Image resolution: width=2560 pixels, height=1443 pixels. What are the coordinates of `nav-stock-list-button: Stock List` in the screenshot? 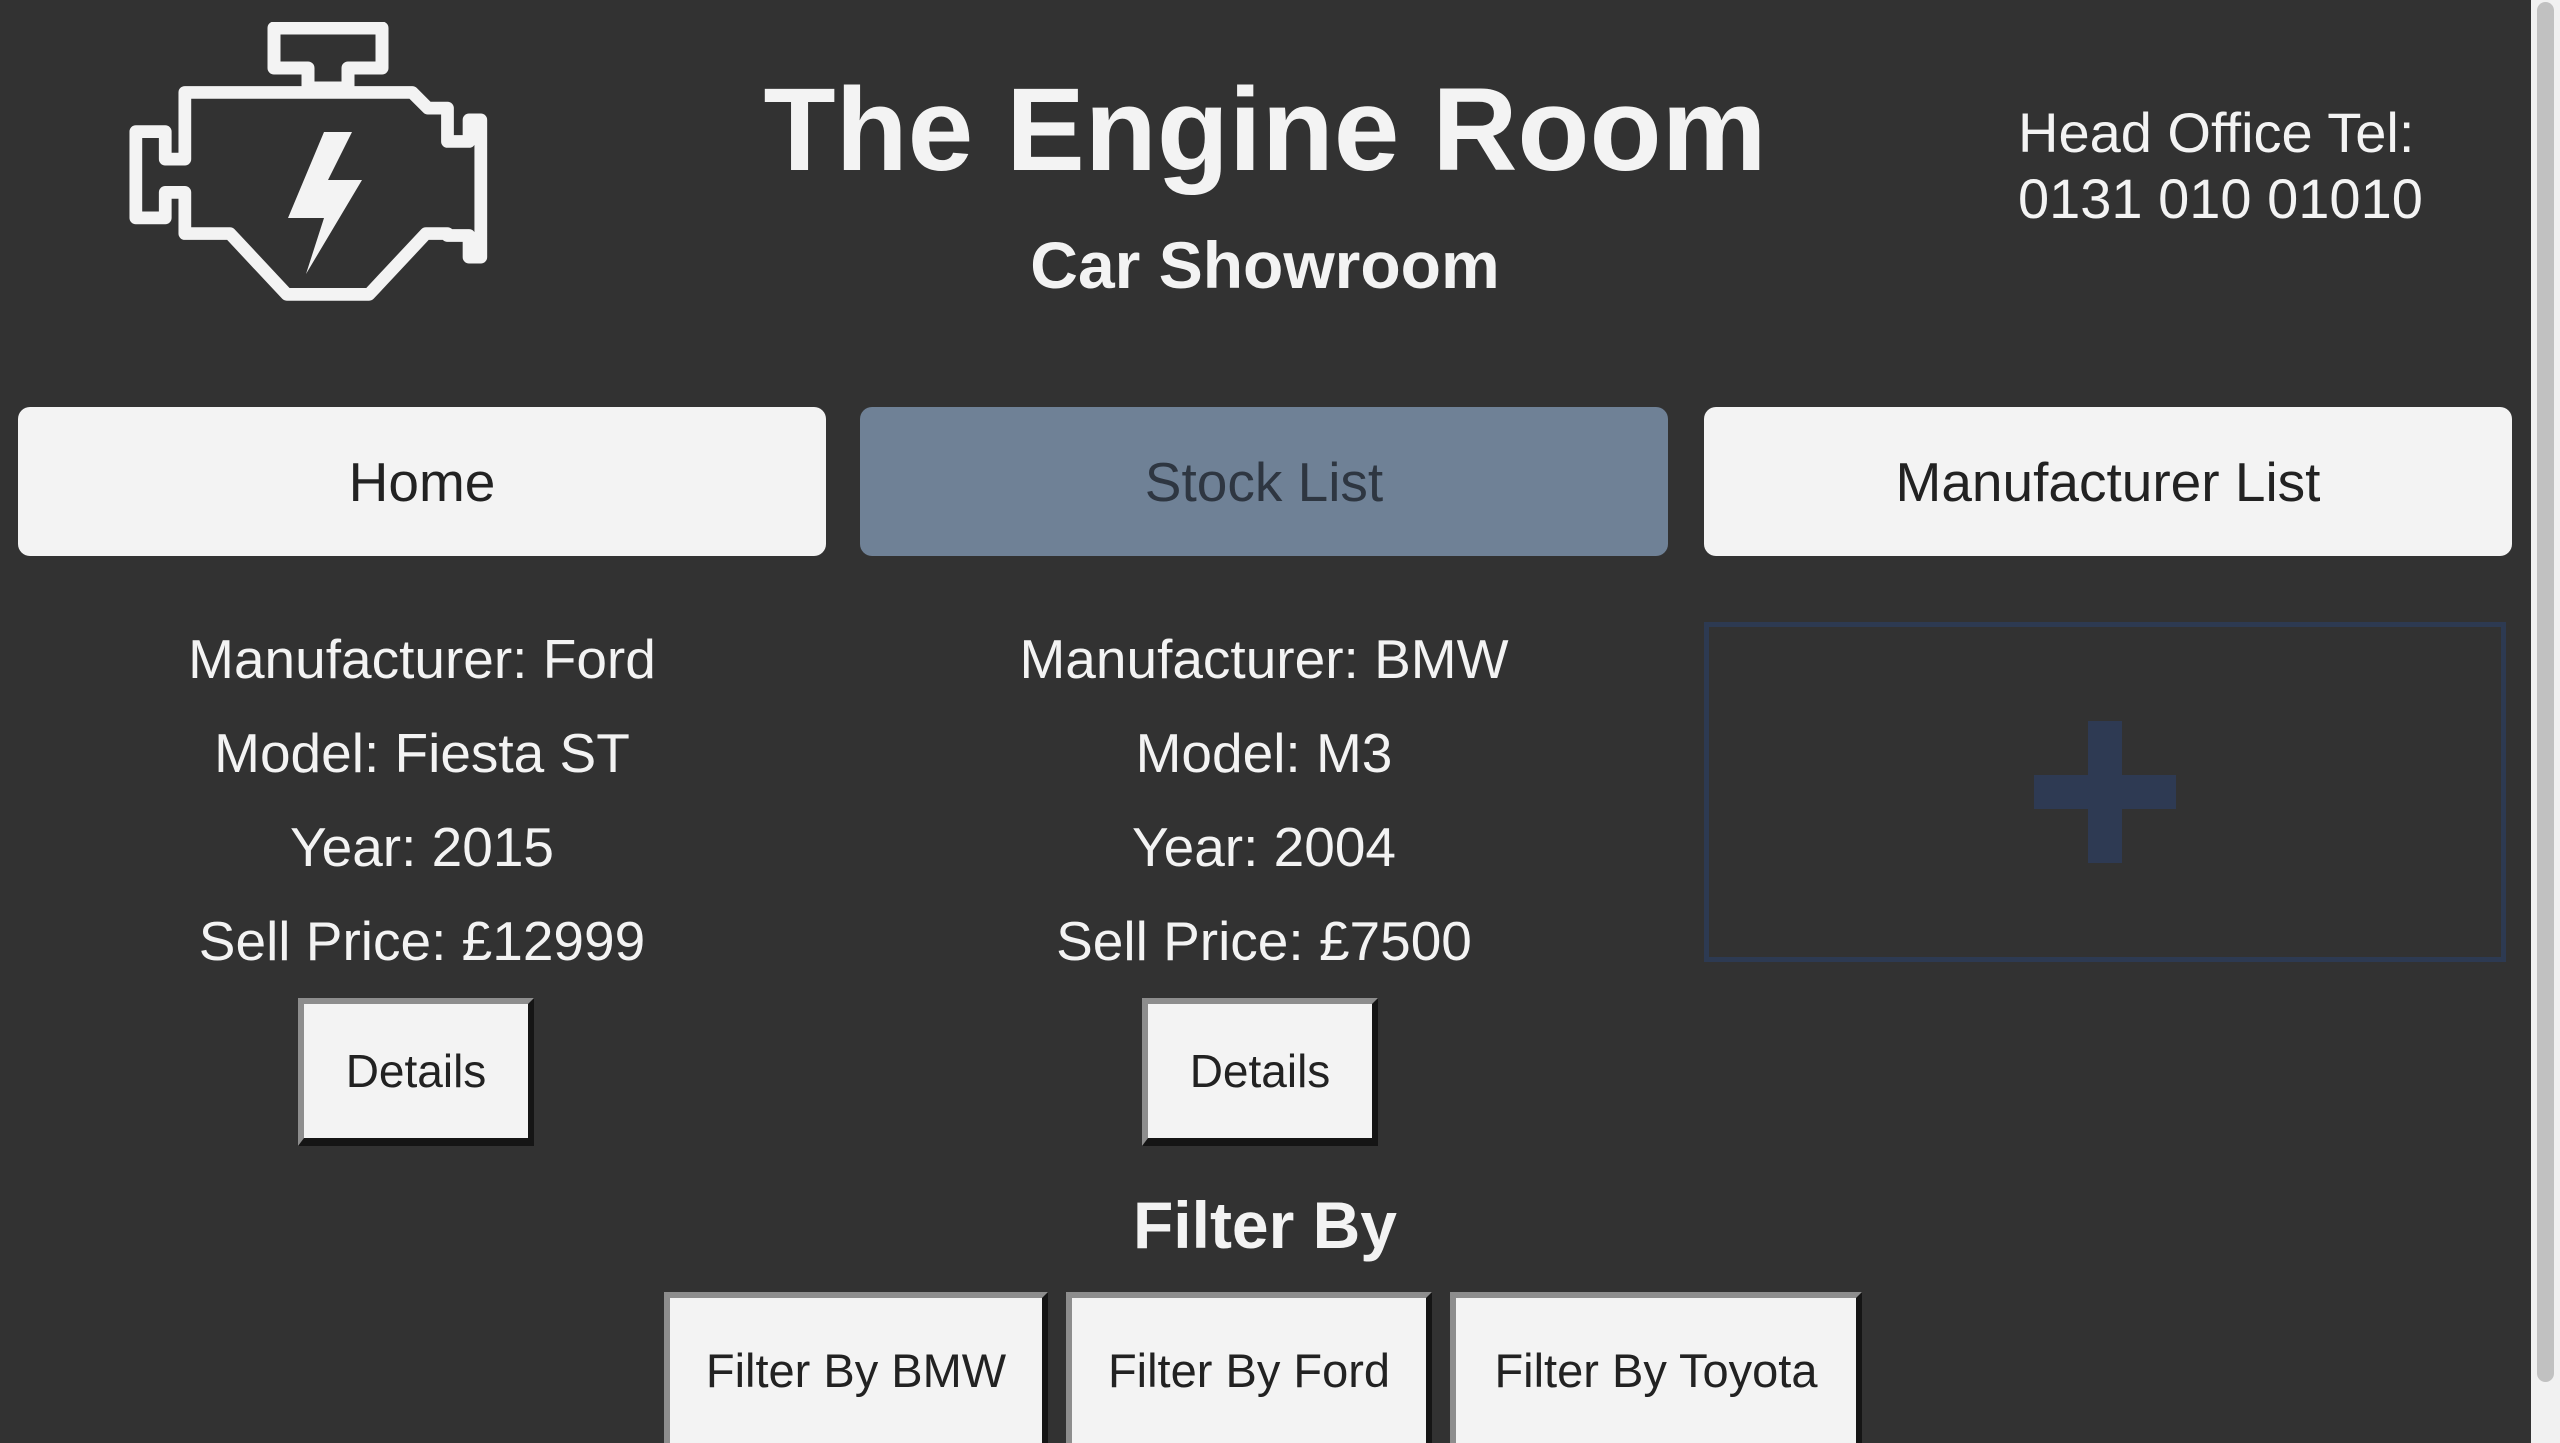 It's located at (1264, 481).